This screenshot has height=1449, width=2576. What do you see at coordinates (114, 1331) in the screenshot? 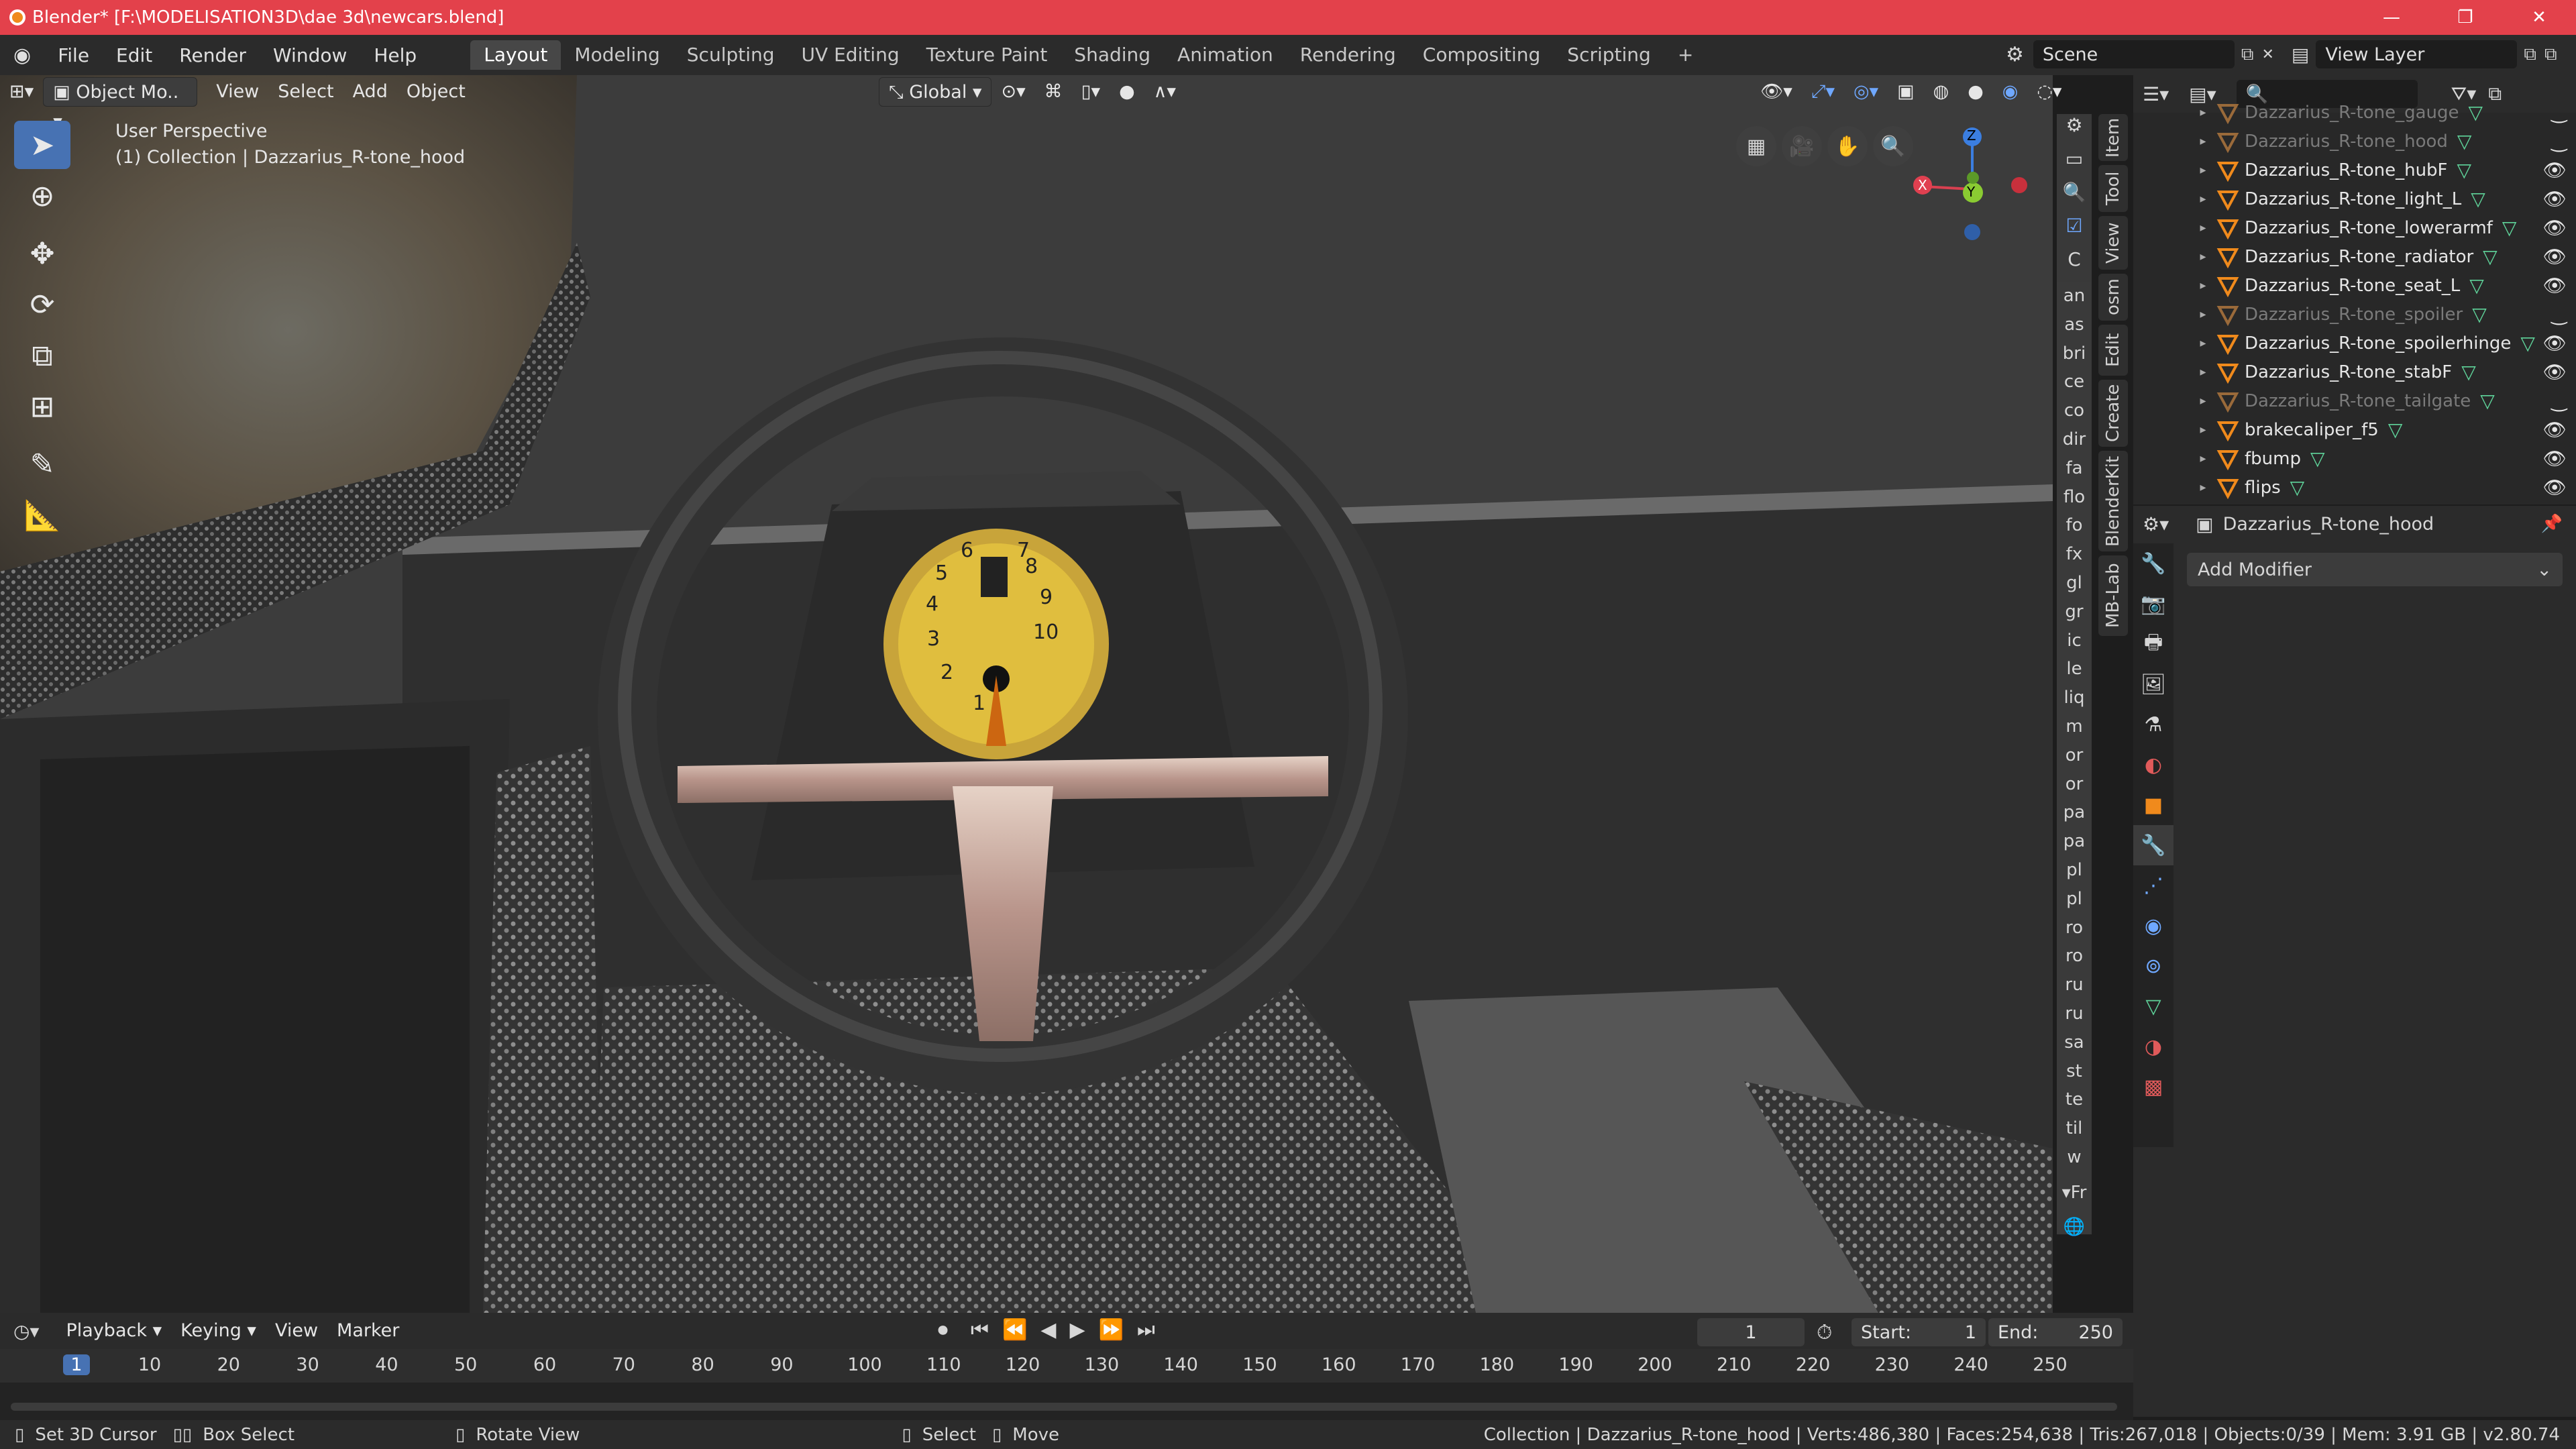
I see `menu-playback: Playback ▾` at bounding box center [114, 1331].